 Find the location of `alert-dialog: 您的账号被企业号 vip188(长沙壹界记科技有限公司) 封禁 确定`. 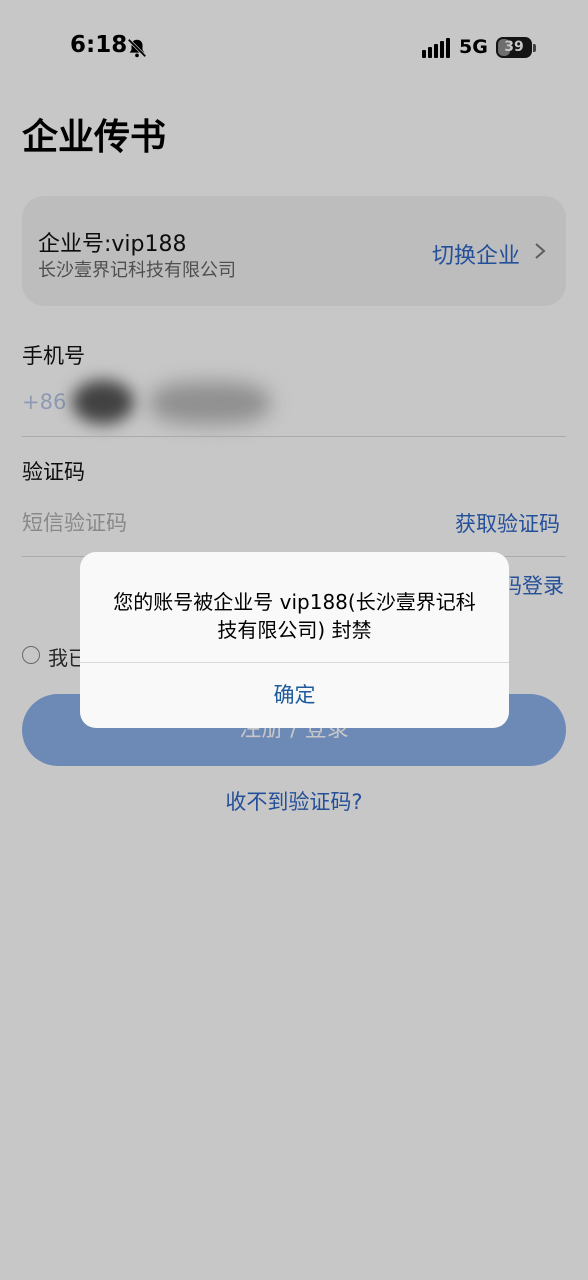

alert-dialog: 您的账号被企业号 vip188(长沙壹界记科技有限公司) 封禁 确定 is located at coordinates (294, 640).